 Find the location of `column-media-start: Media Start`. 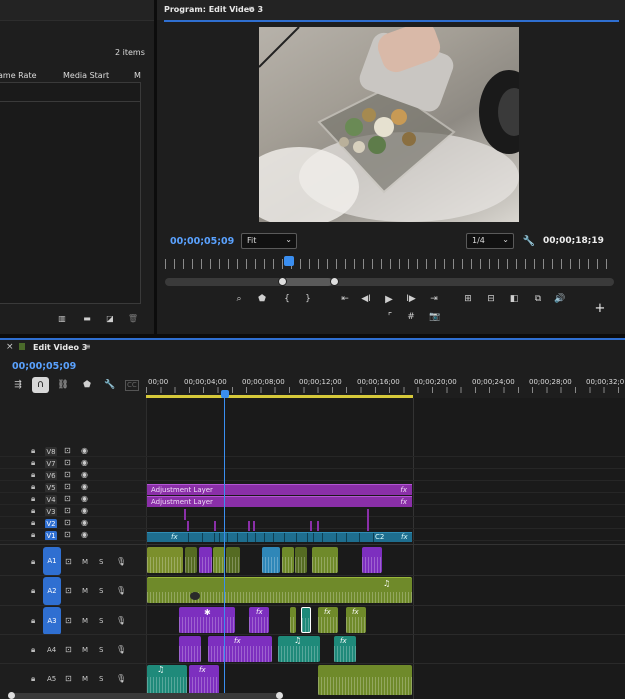

column-media-start: Media Start is located at coordinates (86, 76).